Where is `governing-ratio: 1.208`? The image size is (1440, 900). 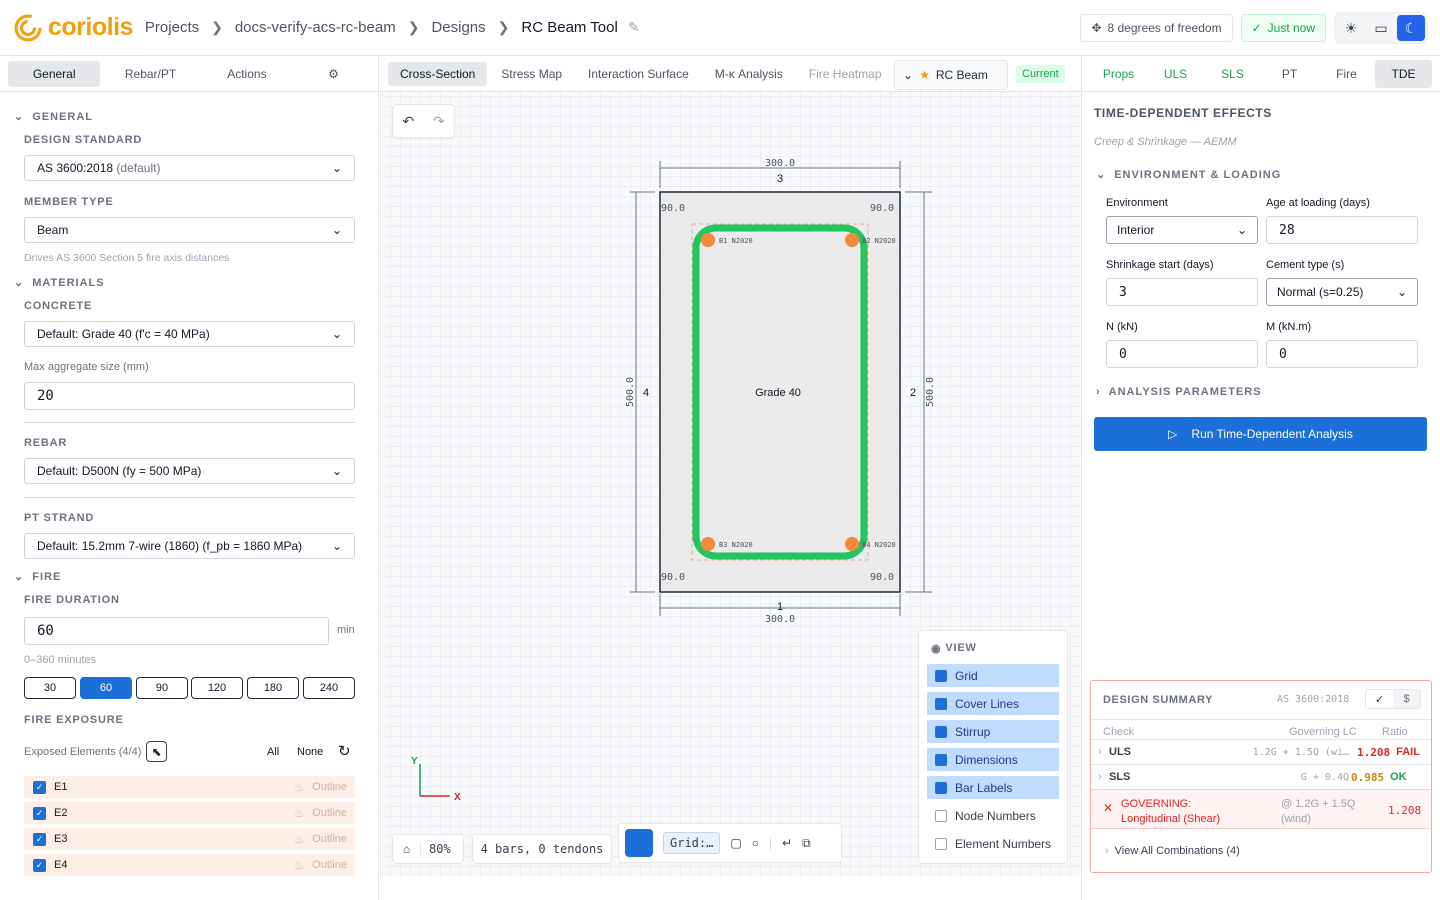
governing-ratio: 1.208 is located at coordinates (1405, 810).